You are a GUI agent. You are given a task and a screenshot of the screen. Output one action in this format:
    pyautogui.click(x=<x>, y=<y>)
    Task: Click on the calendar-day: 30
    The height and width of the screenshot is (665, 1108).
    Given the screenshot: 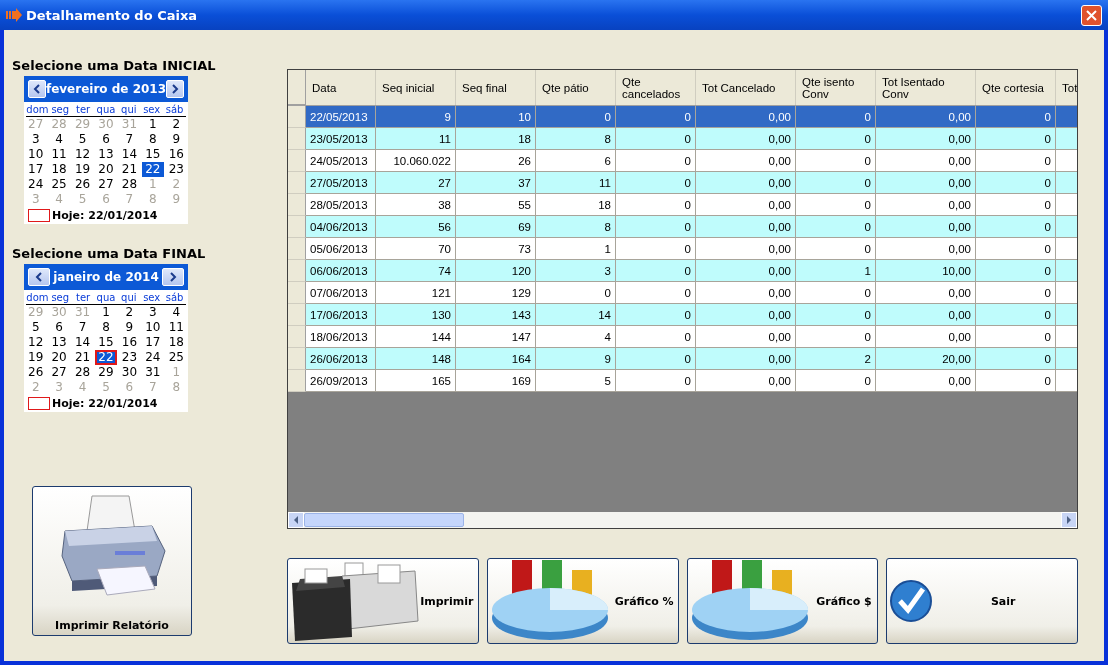 What is the action you would take?
    pyautogui.click(x=129, y=372)
    